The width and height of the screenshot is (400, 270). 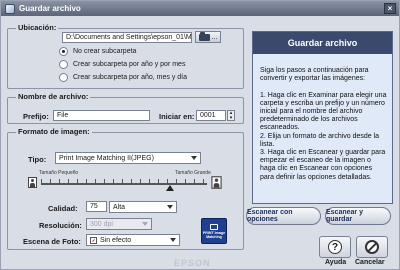 What do you see at coordinates (101, 115) in the screenshot?
I see `prefix-input: File` at bounding box center [101, 115].